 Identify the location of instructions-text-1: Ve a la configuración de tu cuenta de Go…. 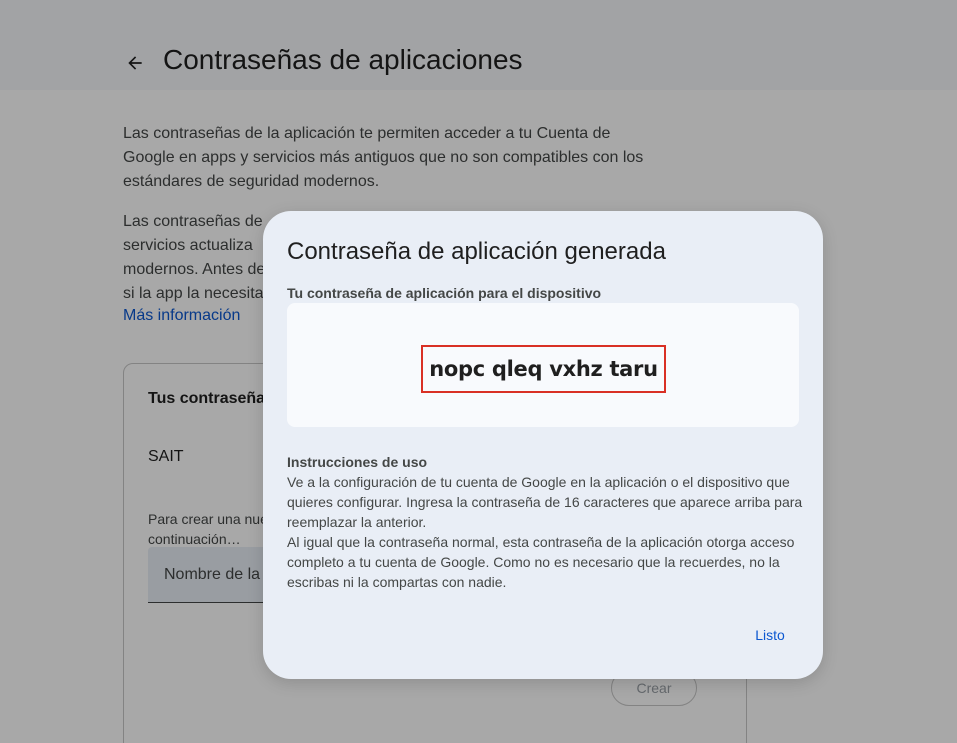
(545, 502).